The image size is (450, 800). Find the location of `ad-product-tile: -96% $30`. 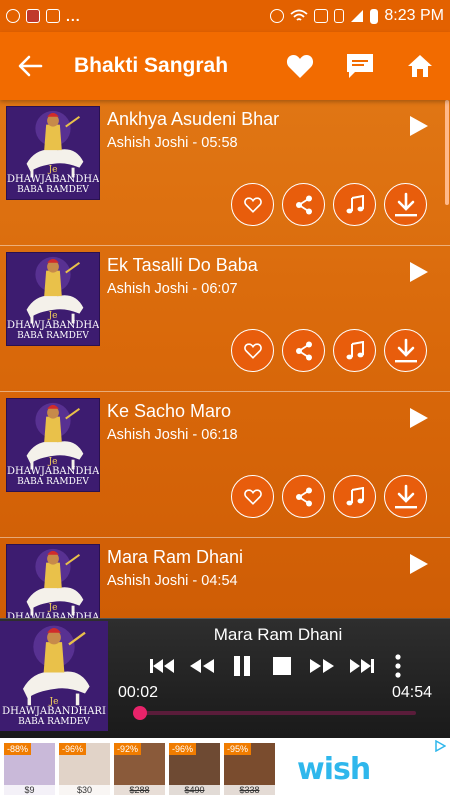

ad-product-tile: -96% $30 is located at coordinates (84, 769).